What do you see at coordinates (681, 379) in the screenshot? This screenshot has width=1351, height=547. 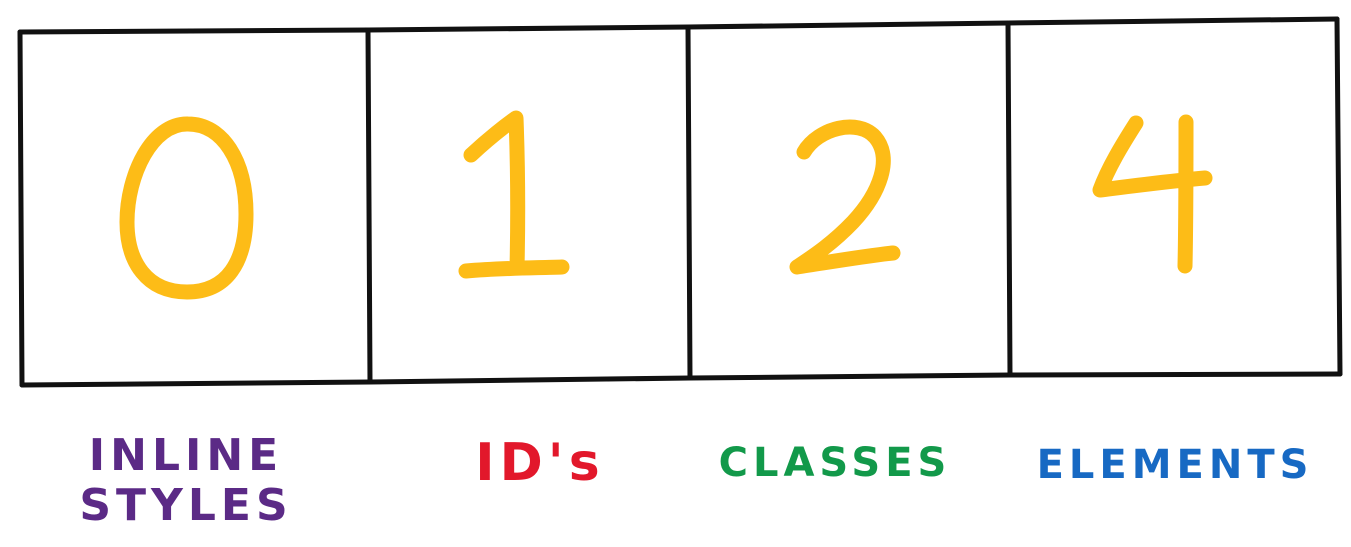 I see `grid-bottom-border` at bounding box center [681, 379].